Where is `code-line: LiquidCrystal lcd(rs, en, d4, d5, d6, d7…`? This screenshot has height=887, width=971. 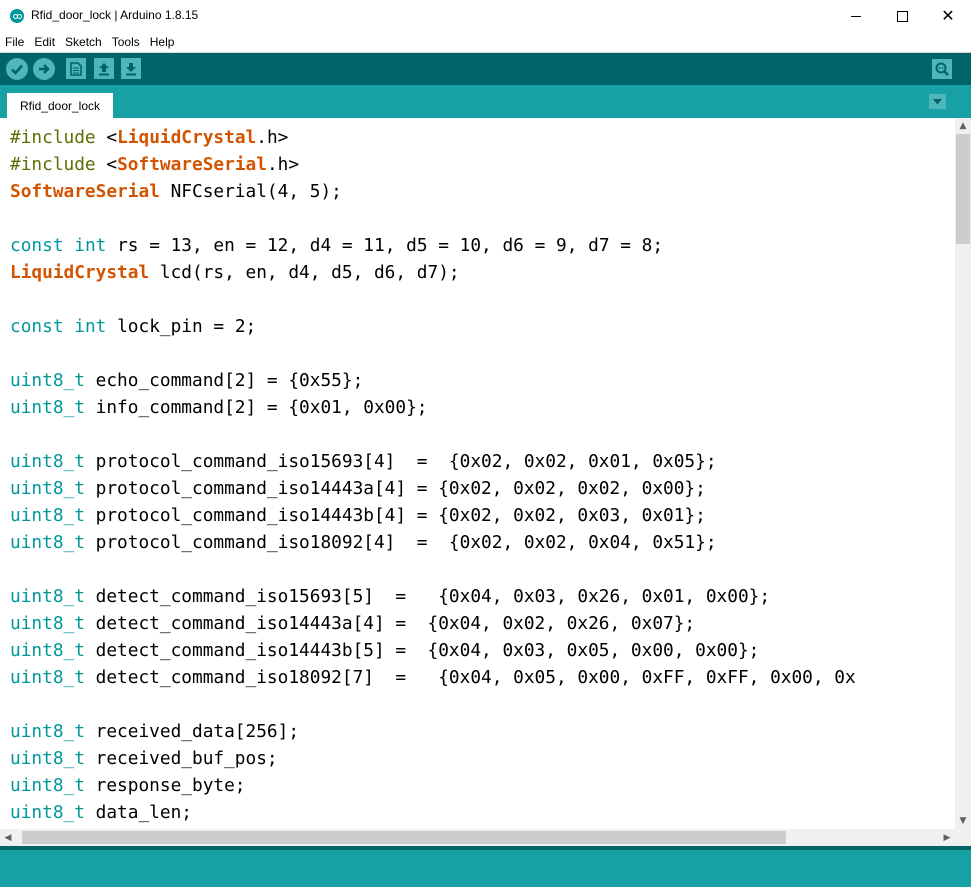
code-line: LiquidCrystal lcd(rs, en, d4, d5, d6, d7… is located at coordinates (433, 272).